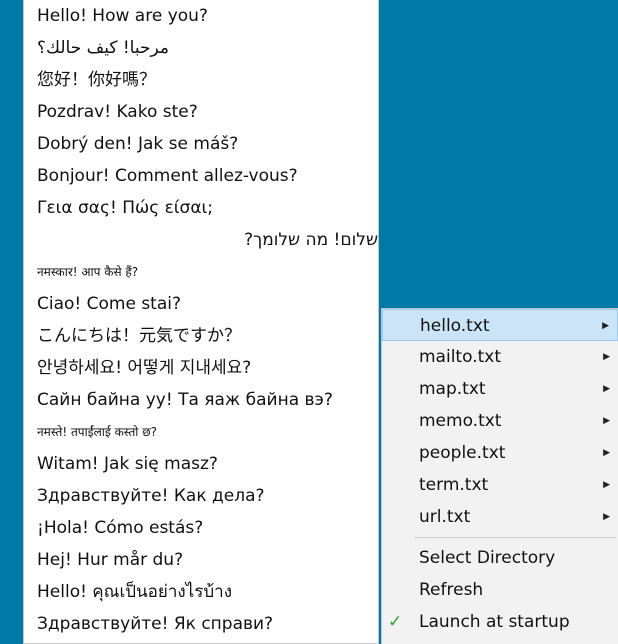  I want to click on menu-item-label: people.txt, so click(462, 453).